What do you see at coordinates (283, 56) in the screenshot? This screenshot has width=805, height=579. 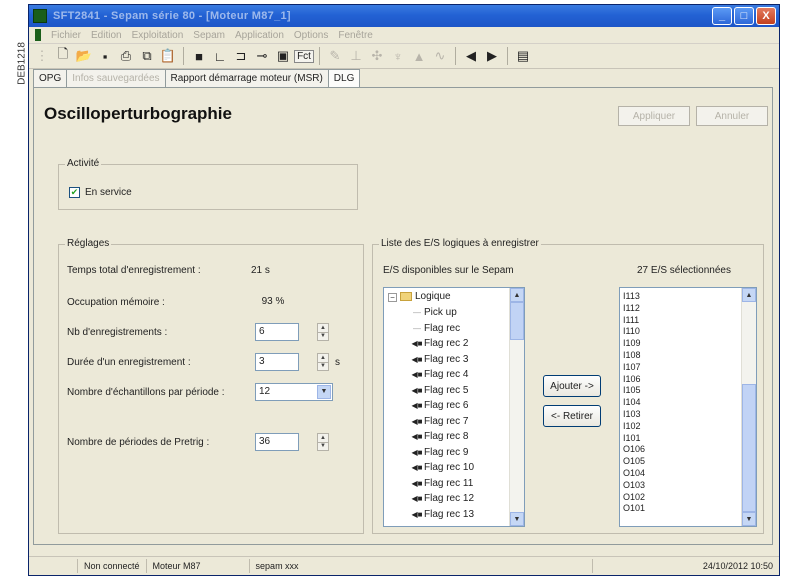 I see `screen-icon: ▣` at bounding box center [283, 56].